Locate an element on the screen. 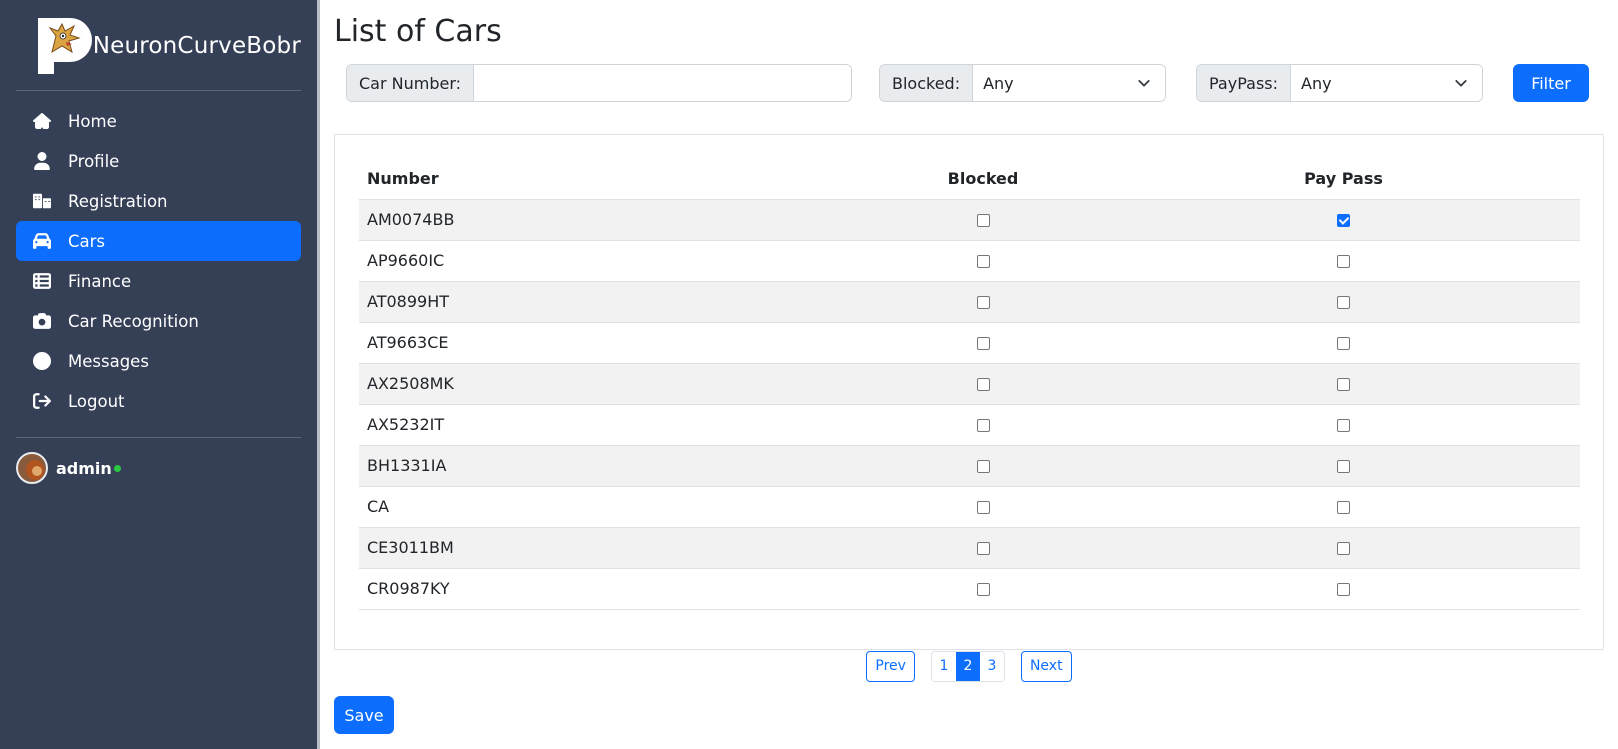 The width and height of the screenshot is (1618, 749). blocked-select: Any is located at coordinates (1069, 83).